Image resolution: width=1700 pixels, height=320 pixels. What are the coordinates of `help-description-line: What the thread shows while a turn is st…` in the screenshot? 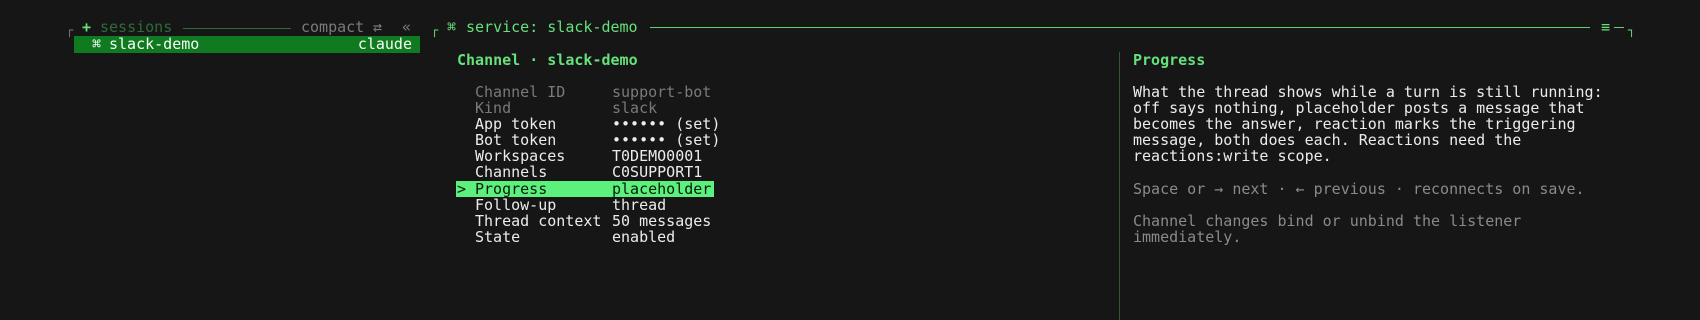 It's located at (1368, 92).